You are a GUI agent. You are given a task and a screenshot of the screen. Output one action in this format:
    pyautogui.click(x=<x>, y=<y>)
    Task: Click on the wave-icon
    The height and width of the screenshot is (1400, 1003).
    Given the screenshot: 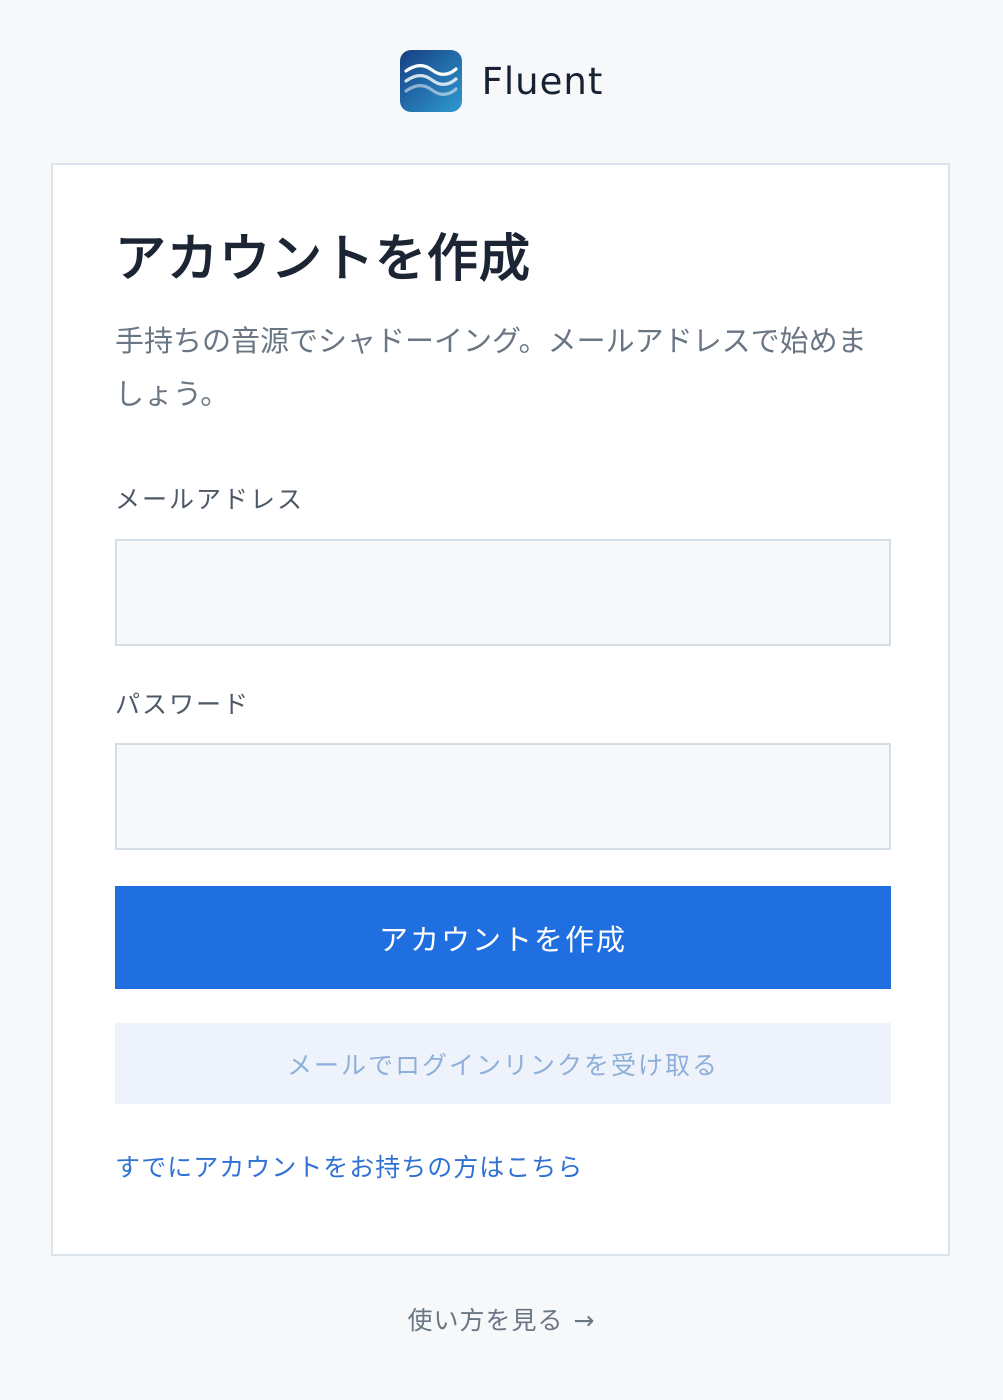 What is the action you would take?
    pyautogui.click(x=430, y=81)
    